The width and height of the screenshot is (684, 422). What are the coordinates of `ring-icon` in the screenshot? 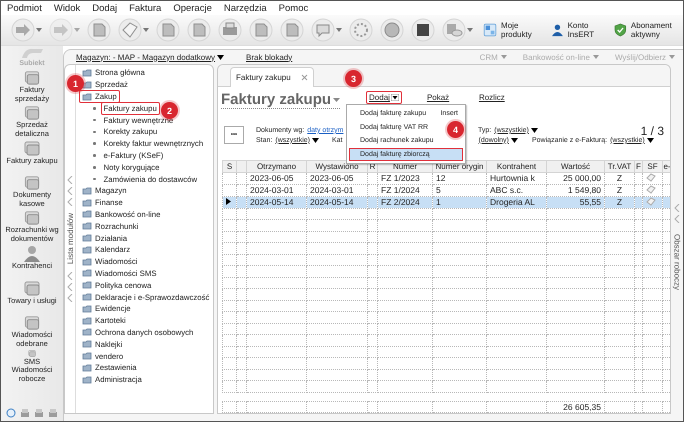 It's located at (361, 30).